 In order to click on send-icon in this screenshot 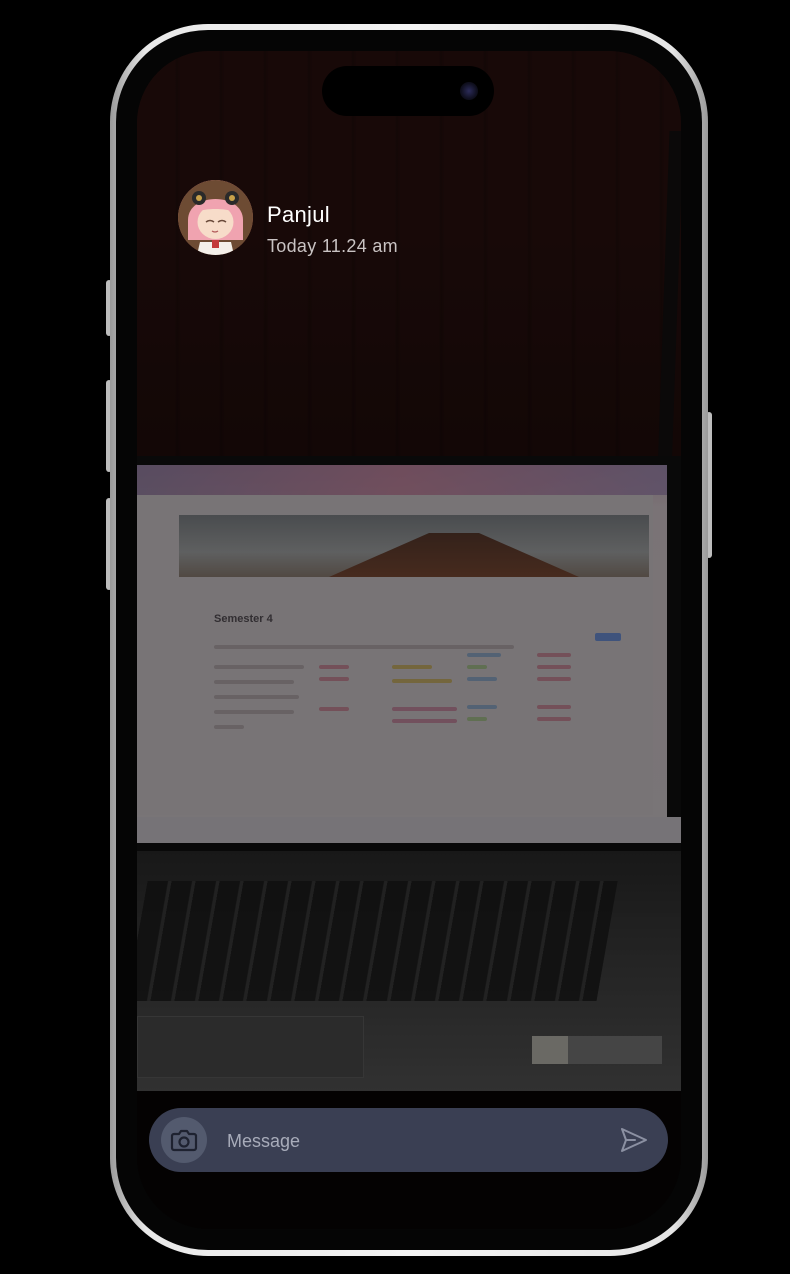, I will do `click(634, 1140)`.